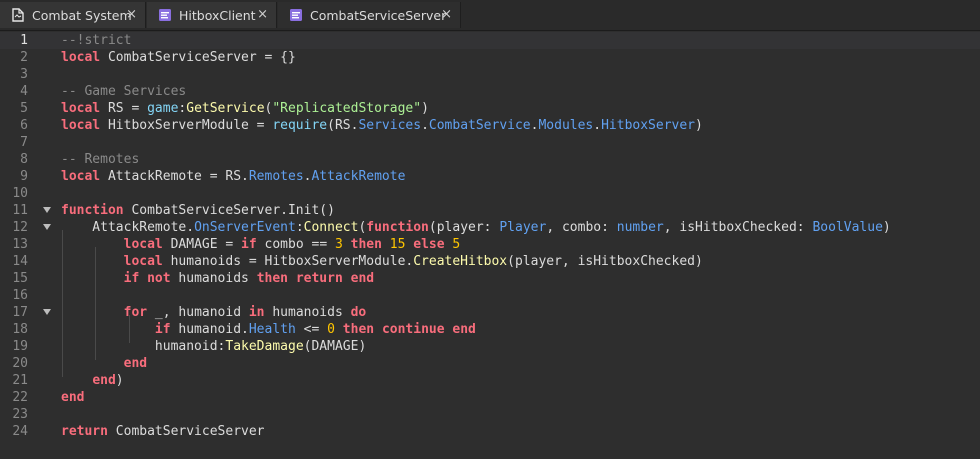 This screenshot has width=980, height=459. I want to click on tab-combat-system: Combat System ×, so click(73, 15).